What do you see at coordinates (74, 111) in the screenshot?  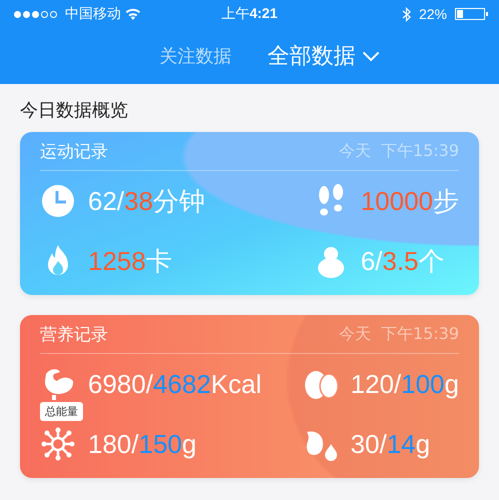 I see `section-title: 今日数据概览` at bounding box center [74, 111].